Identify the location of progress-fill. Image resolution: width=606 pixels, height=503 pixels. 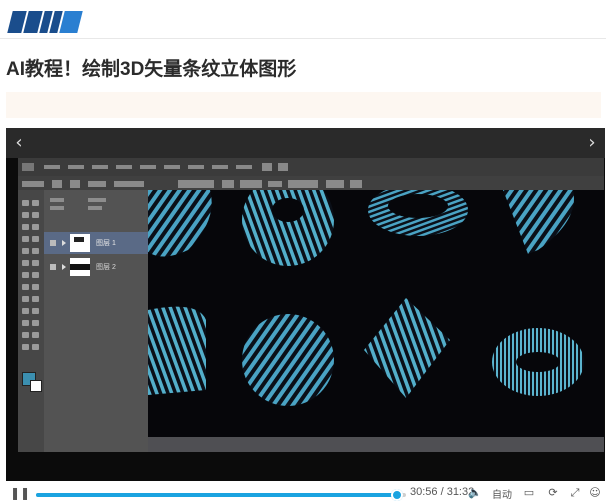
(216, 495).